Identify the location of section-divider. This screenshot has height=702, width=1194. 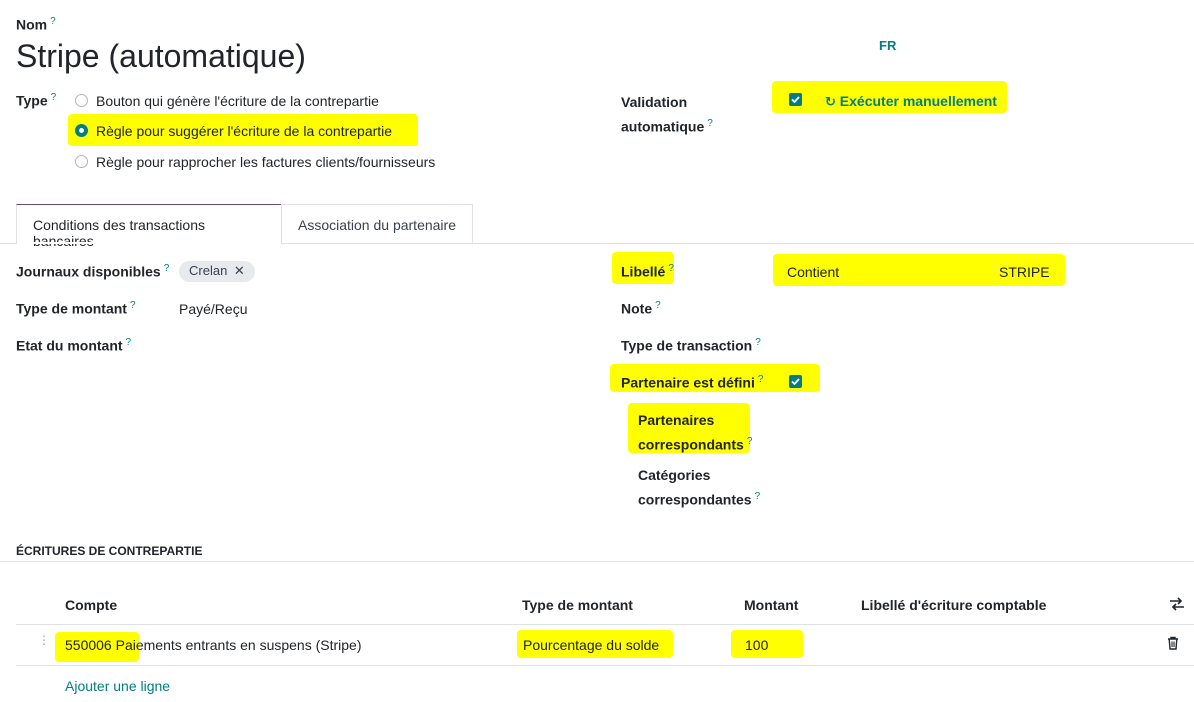
(597, 561).